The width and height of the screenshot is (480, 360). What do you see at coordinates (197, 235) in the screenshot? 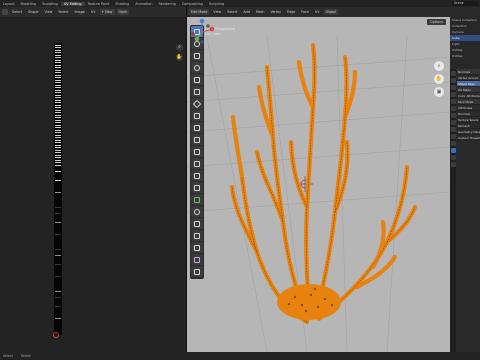
I see `tool-edge-slide-icon` at bounding box center [197, 235].